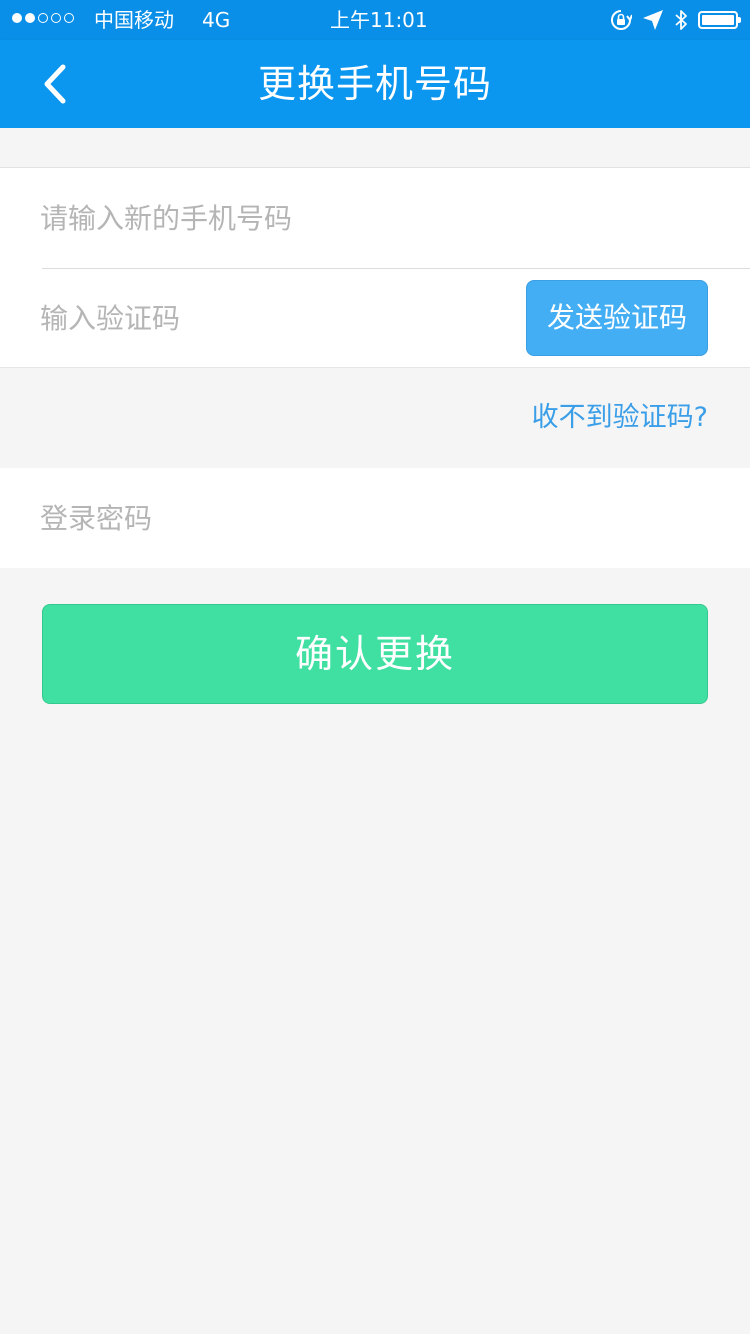  What do you see at coordinates (134, 20) in the screenshot?
I see `carrier-name: 中国移动` at bounding box center [134, 20].